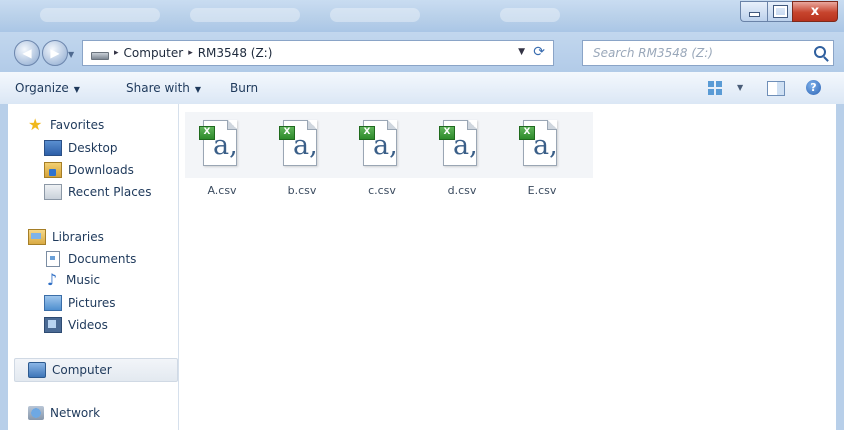  I want to click on nav-libraries: Libraries, so click(66, 237).